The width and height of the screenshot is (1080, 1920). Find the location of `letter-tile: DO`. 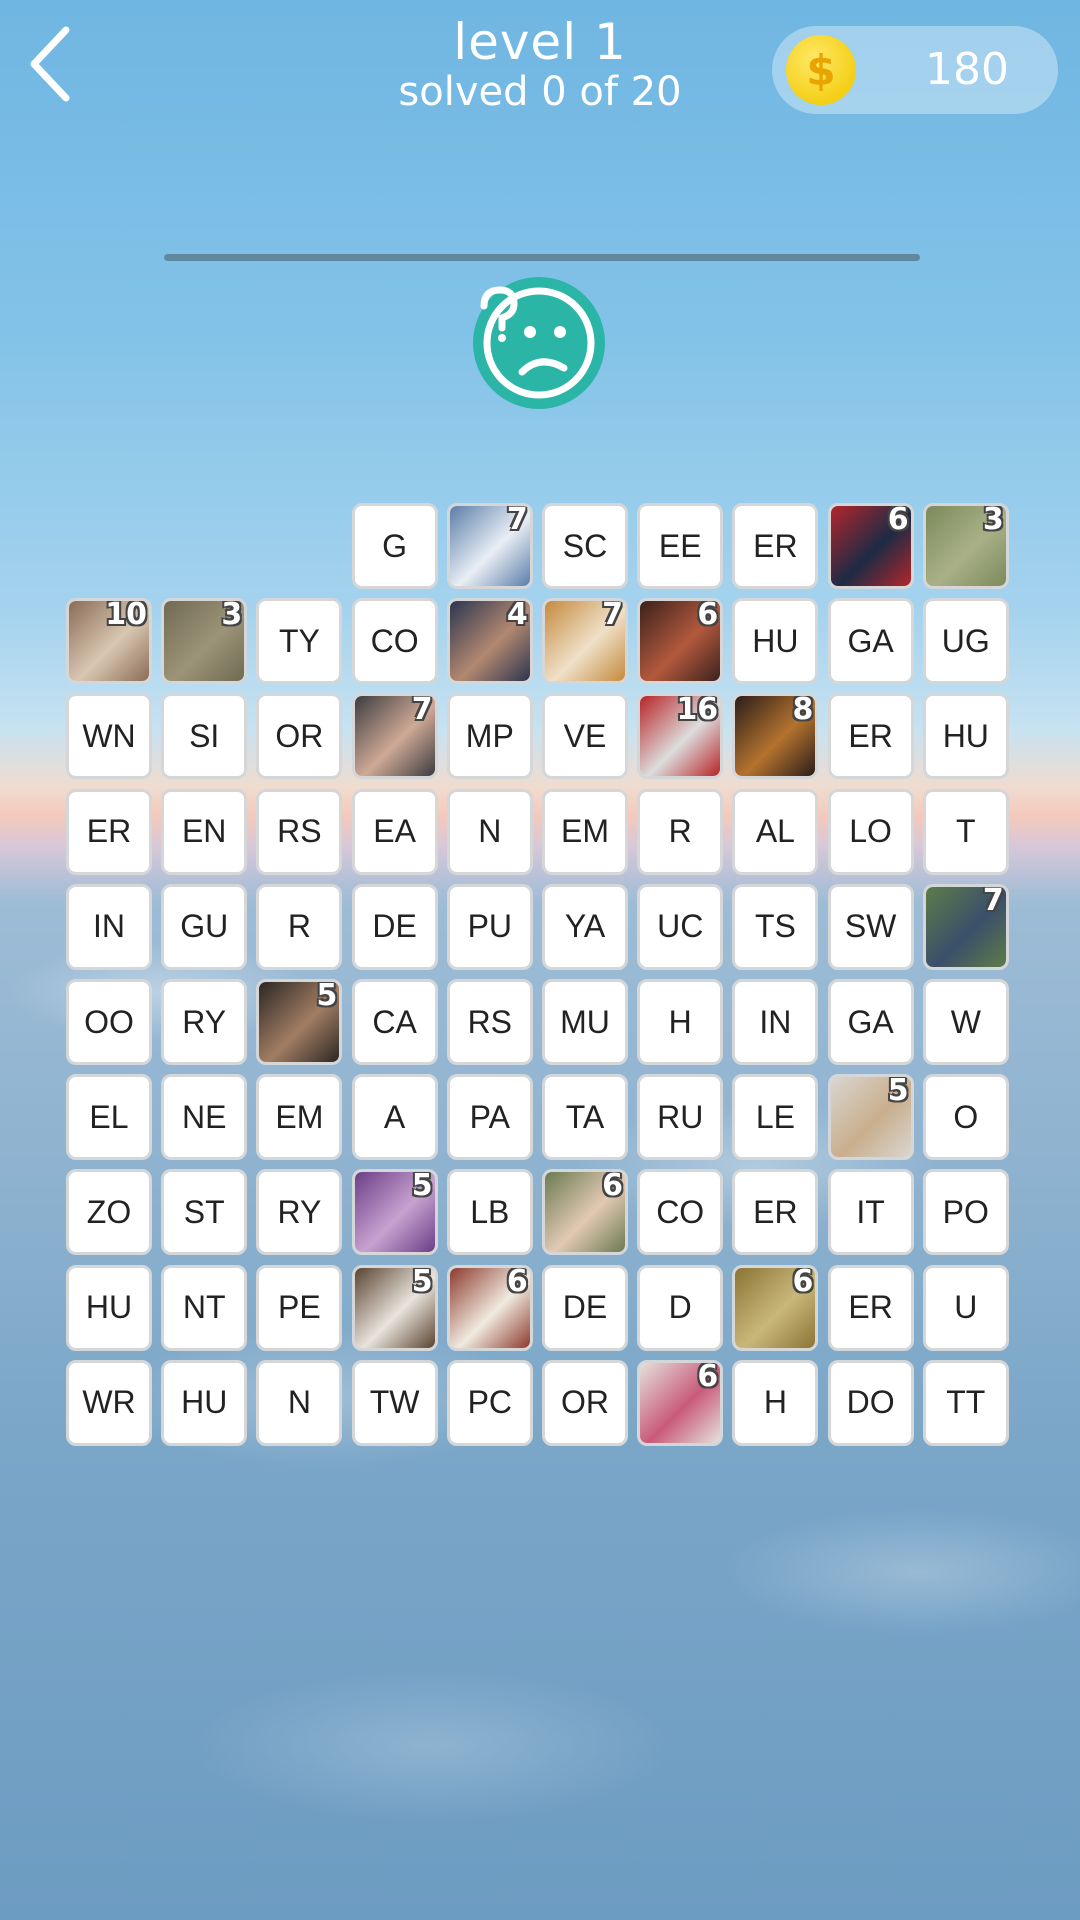

letter-tile: DO is located at coordinates (870, 1402).